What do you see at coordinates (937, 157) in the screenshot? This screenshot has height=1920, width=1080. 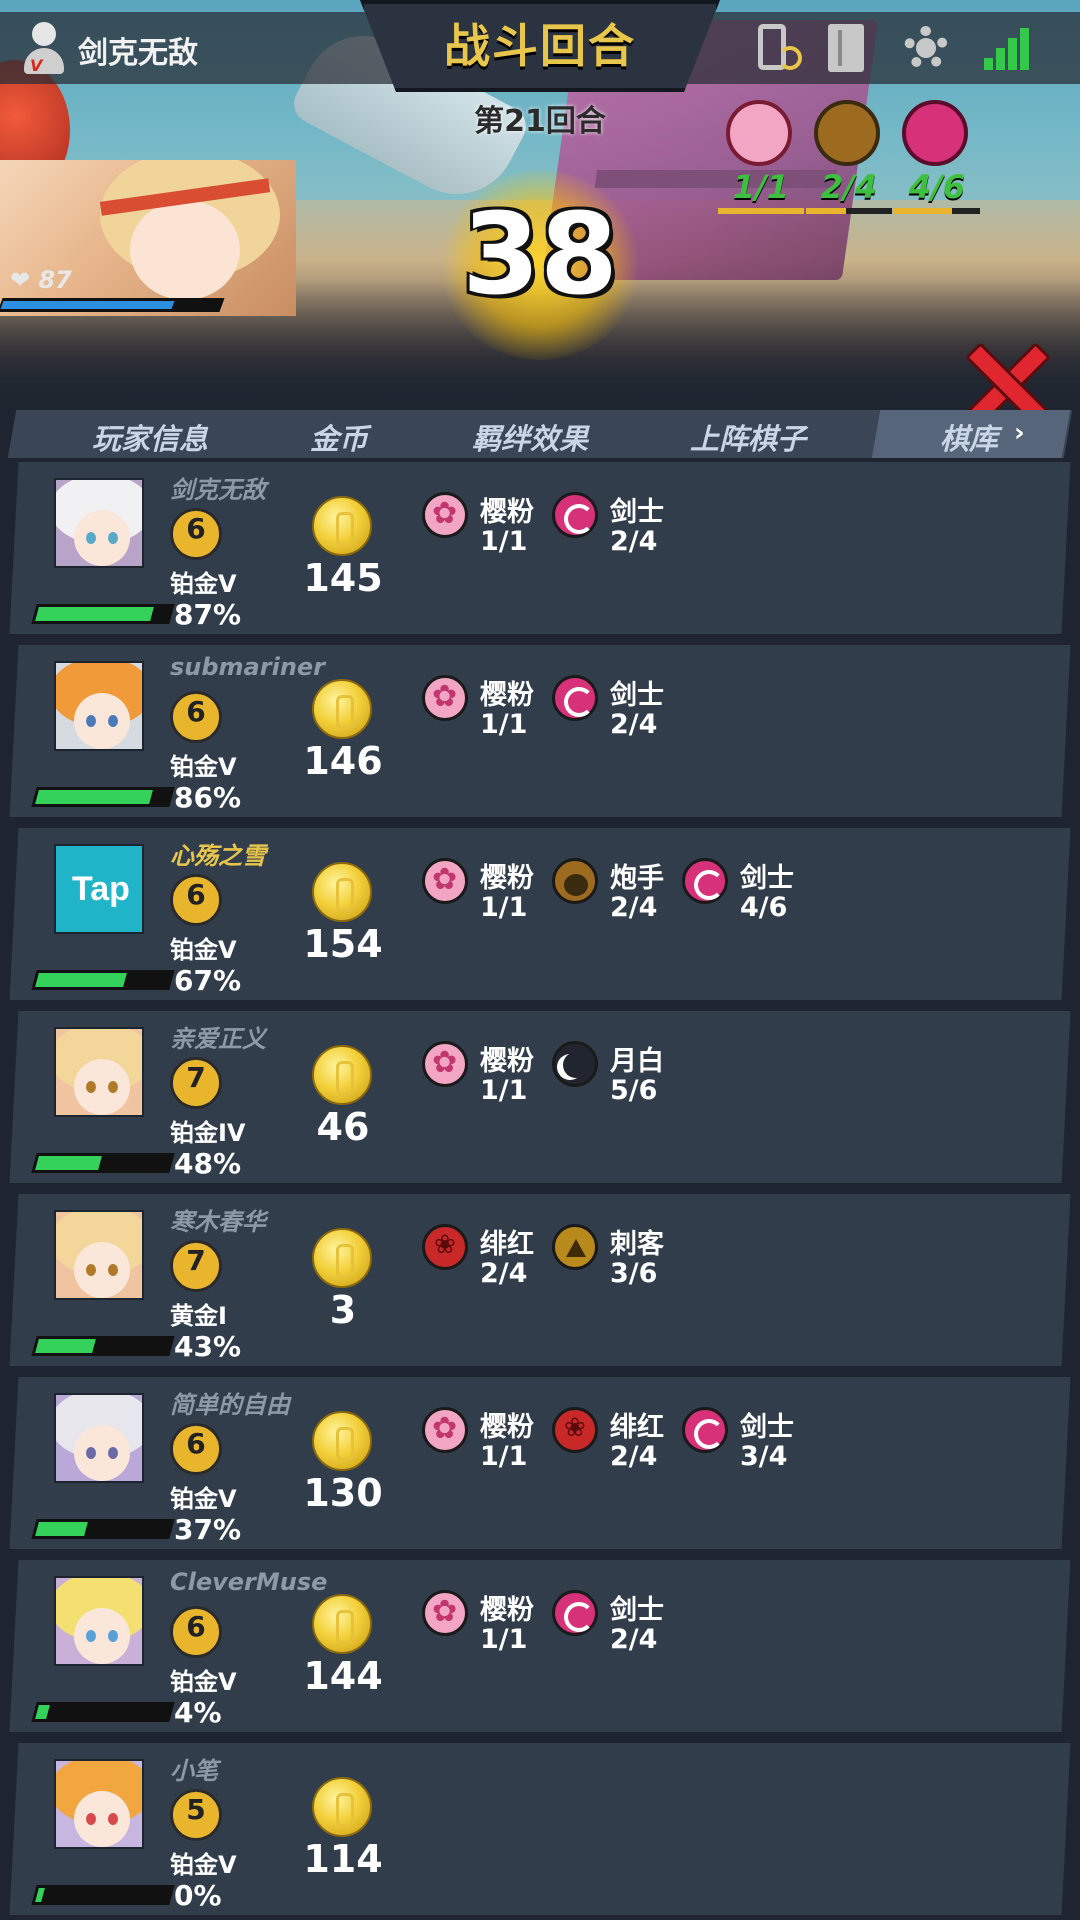 I see `top-synergy-sword: 4/6` at bounding box center [937, 157].